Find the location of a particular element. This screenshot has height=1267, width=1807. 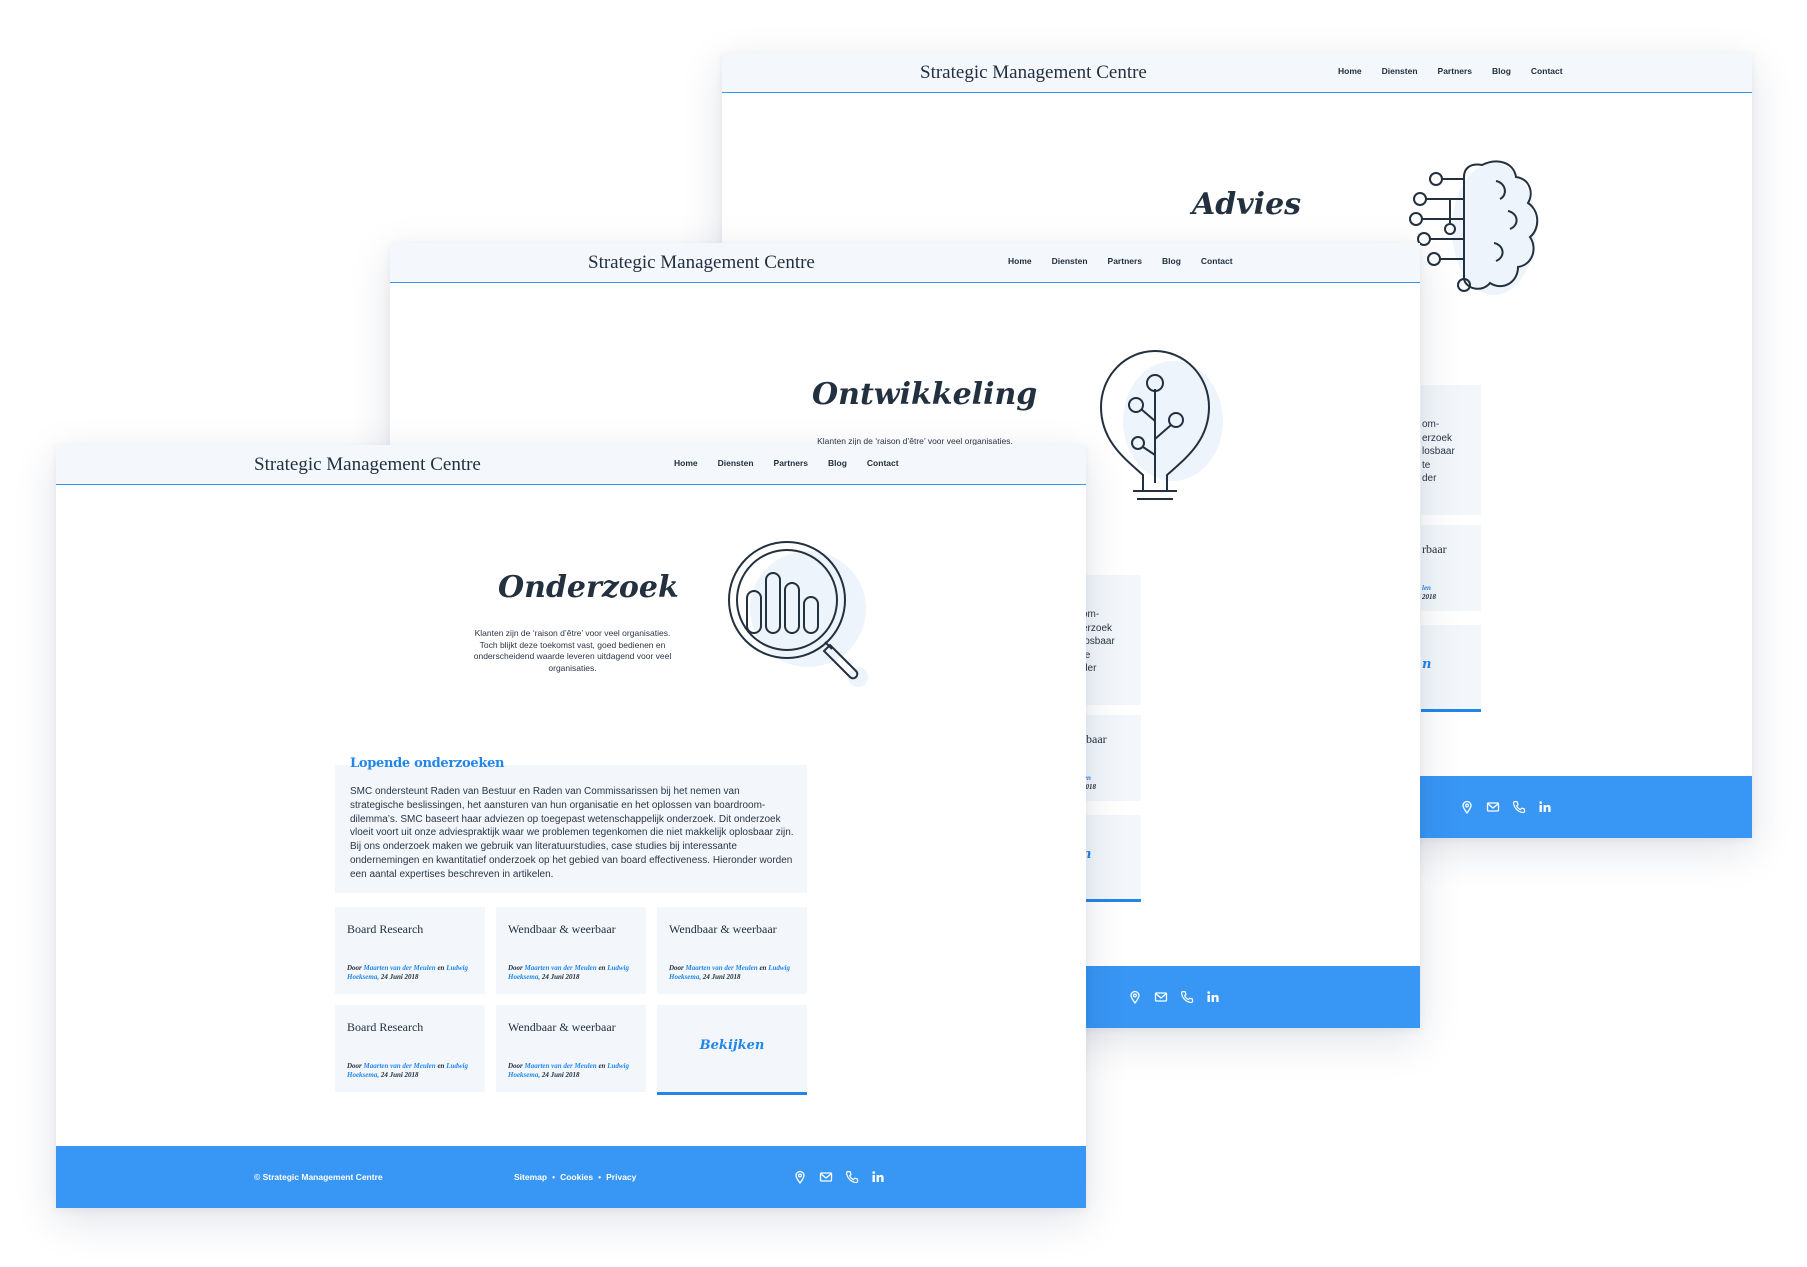

card-title-partial: rbaar is located at coordinates (1434, 549).